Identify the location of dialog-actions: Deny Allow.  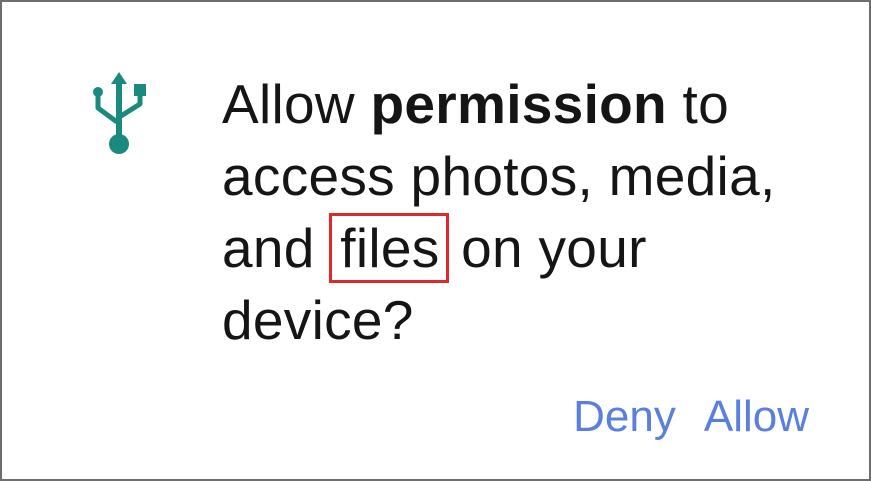
(691, 417).